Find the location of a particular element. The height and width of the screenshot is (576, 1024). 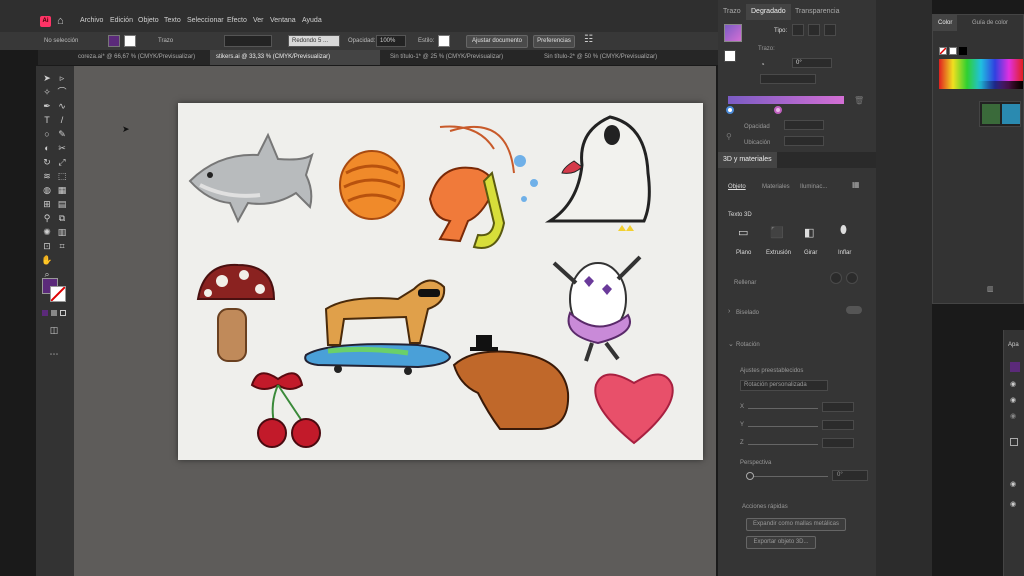

selection-tool-icon: ➤ is located at coordinates (47, 78).